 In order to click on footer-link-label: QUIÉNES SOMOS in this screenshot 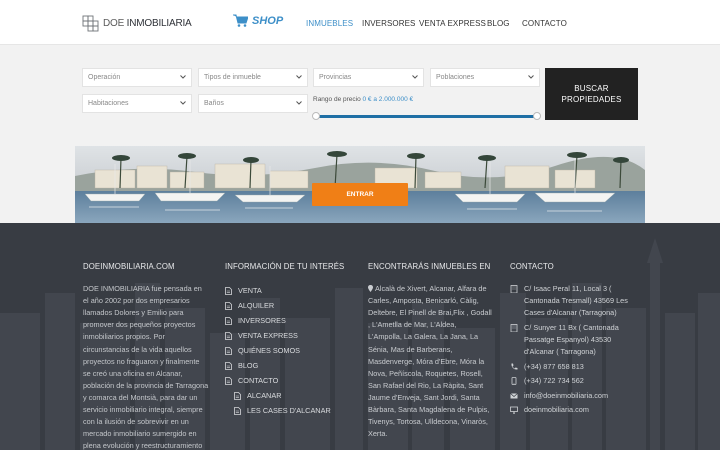, I will do `click(269, 350)`.